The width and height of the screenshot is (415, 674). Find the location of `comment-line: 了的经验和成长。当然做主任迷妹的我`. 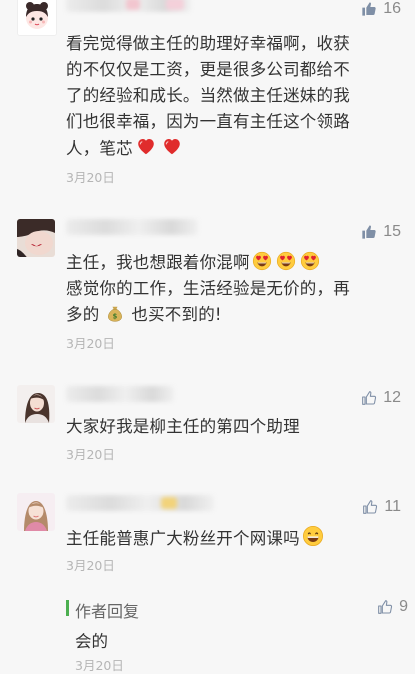

comment-line: 了的经验和成长。当然做主任迷妹的我 is located at coordinates (208, 95).